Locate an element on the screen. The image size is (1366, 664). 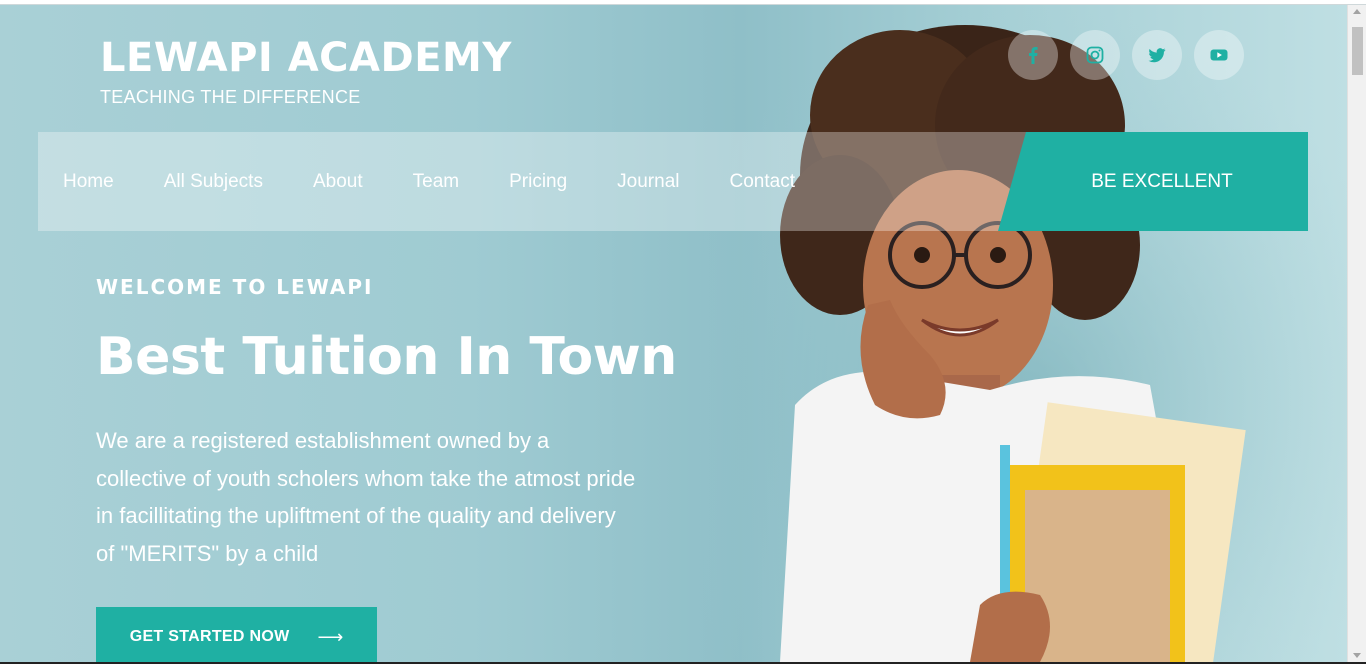
brand: LEWAPI ACADEMY TEACHING THE DIFFERENCE is located at coordinates (306, 71).